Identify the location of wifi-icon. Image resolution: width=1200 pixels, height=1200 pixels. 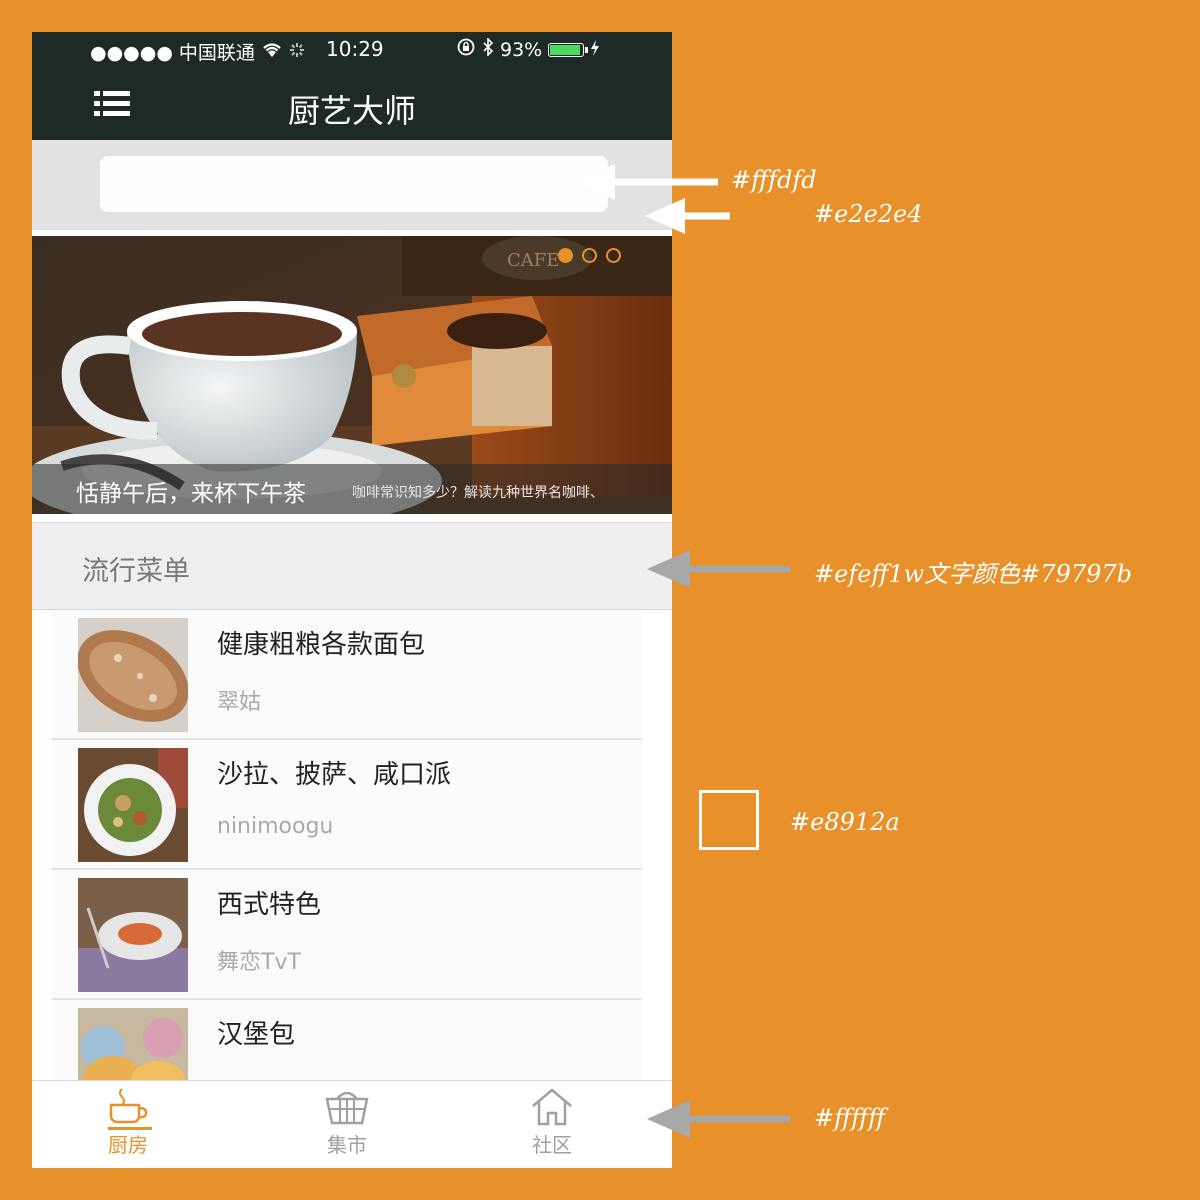
(272, 52).